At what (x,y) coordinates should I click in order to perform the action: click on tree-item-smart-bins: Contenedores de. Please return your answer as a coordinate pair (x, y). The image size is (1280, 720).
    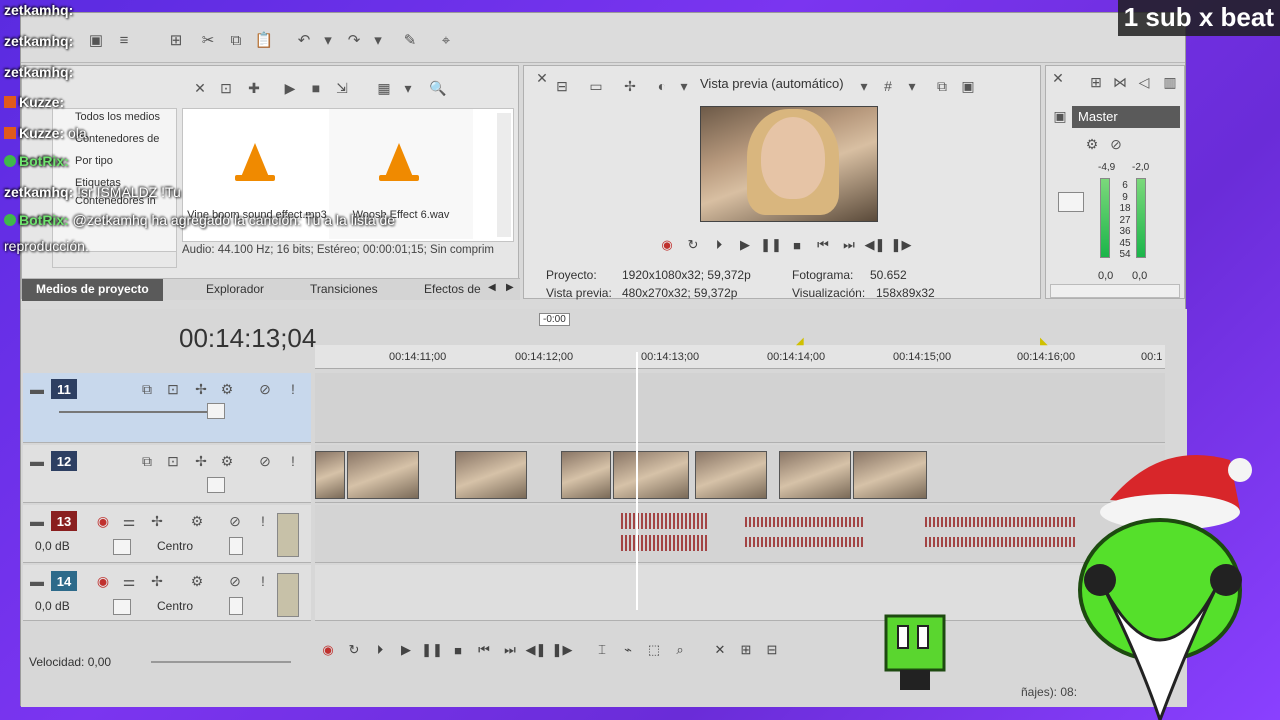
    Looking at the image, I should click on (117, 139).